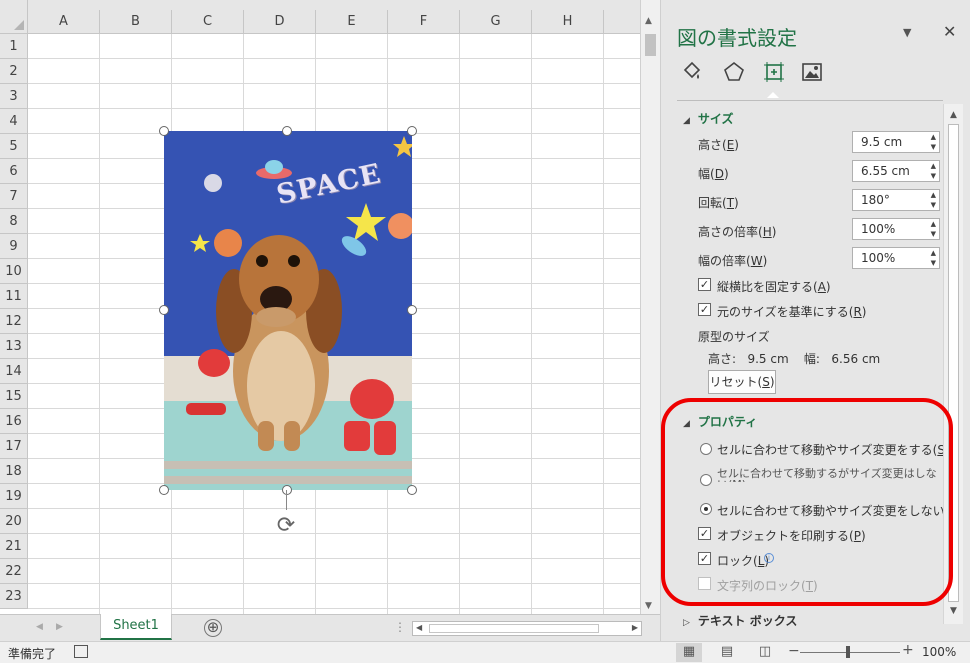 The width and height of the screenshot is (970, 663). I want to click on move-size-with-cells-radio, so click(706, 449).